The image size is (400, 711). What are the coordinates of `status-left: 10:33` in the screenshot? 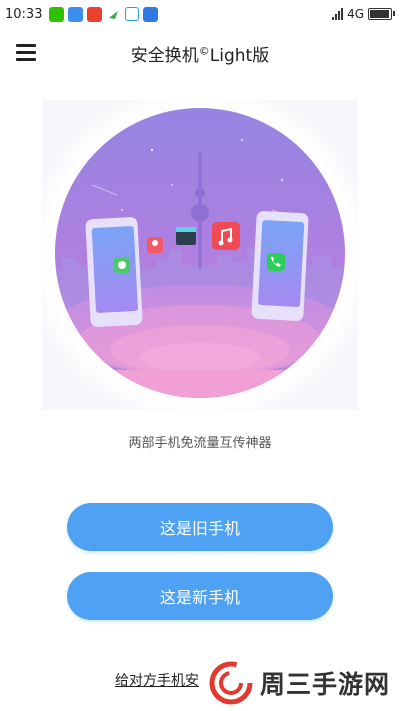 It's located at (79, 14).